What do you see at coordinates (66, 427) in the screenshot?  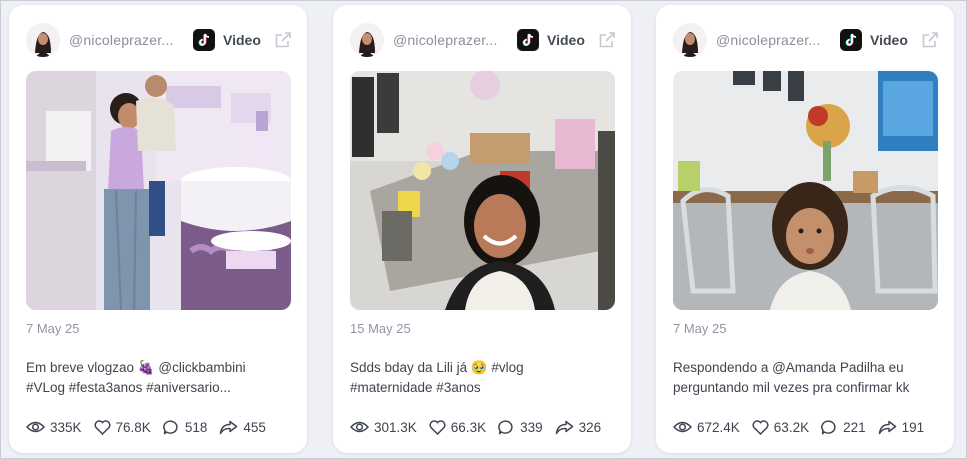 I see `views-count: 335K` at bounding box center [66, 427].